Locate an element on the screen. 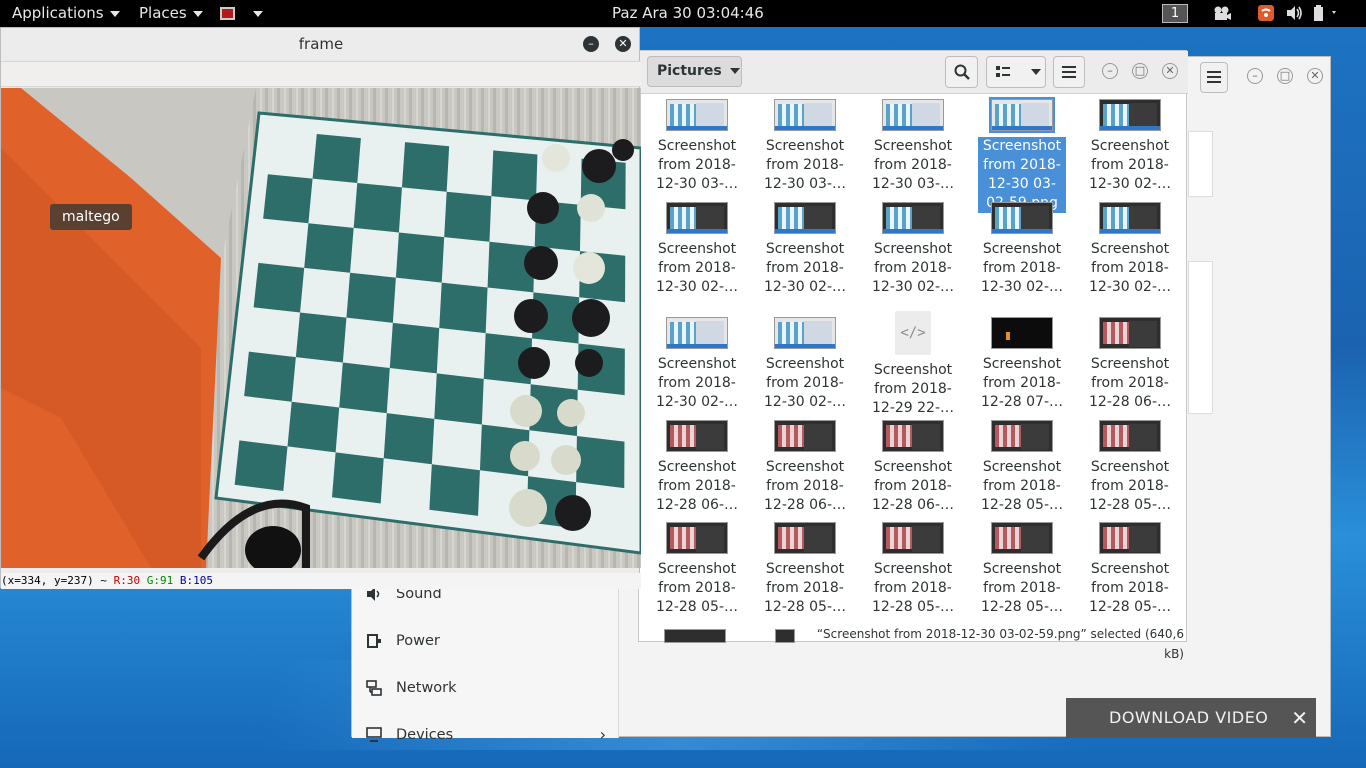 Image resolution: width=1366 pixels, height=768 pixels. close-icon: ✕ is located at coordinates (1299, 718).